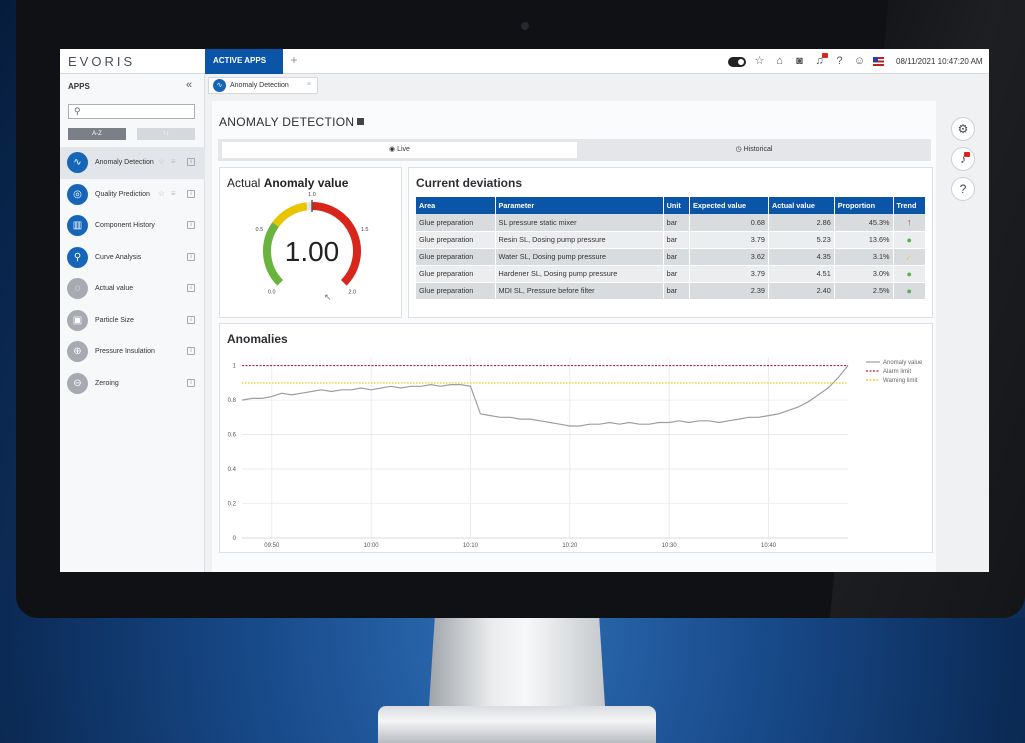 Image resolution: width=1025 pixels, height=743 pixels. I want to click on gauge-tick-label: 1.0, so click(312, 195).